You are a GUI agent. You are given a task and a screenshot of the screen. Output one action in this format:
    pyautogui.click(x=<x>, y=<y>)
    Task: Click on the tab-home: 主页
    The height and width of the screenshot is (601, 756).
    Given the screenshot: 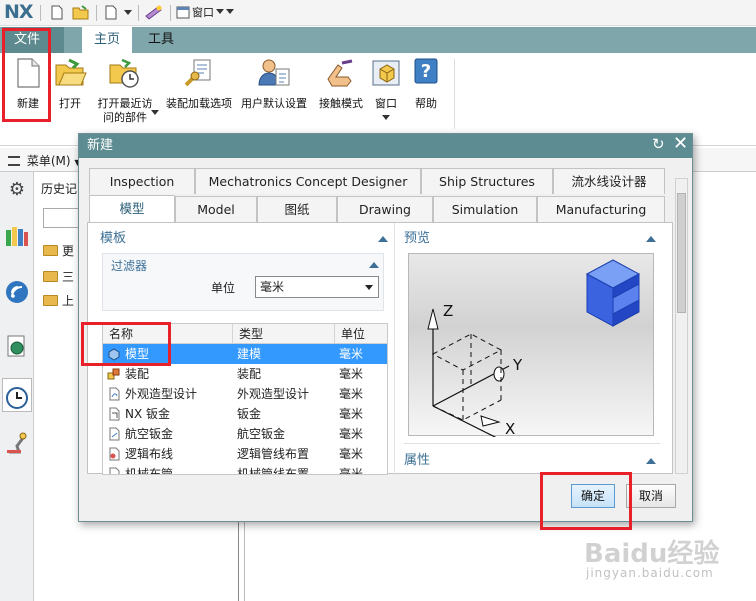 What is the action you would take?
    pyautogui.click(x=107, y=40)
    